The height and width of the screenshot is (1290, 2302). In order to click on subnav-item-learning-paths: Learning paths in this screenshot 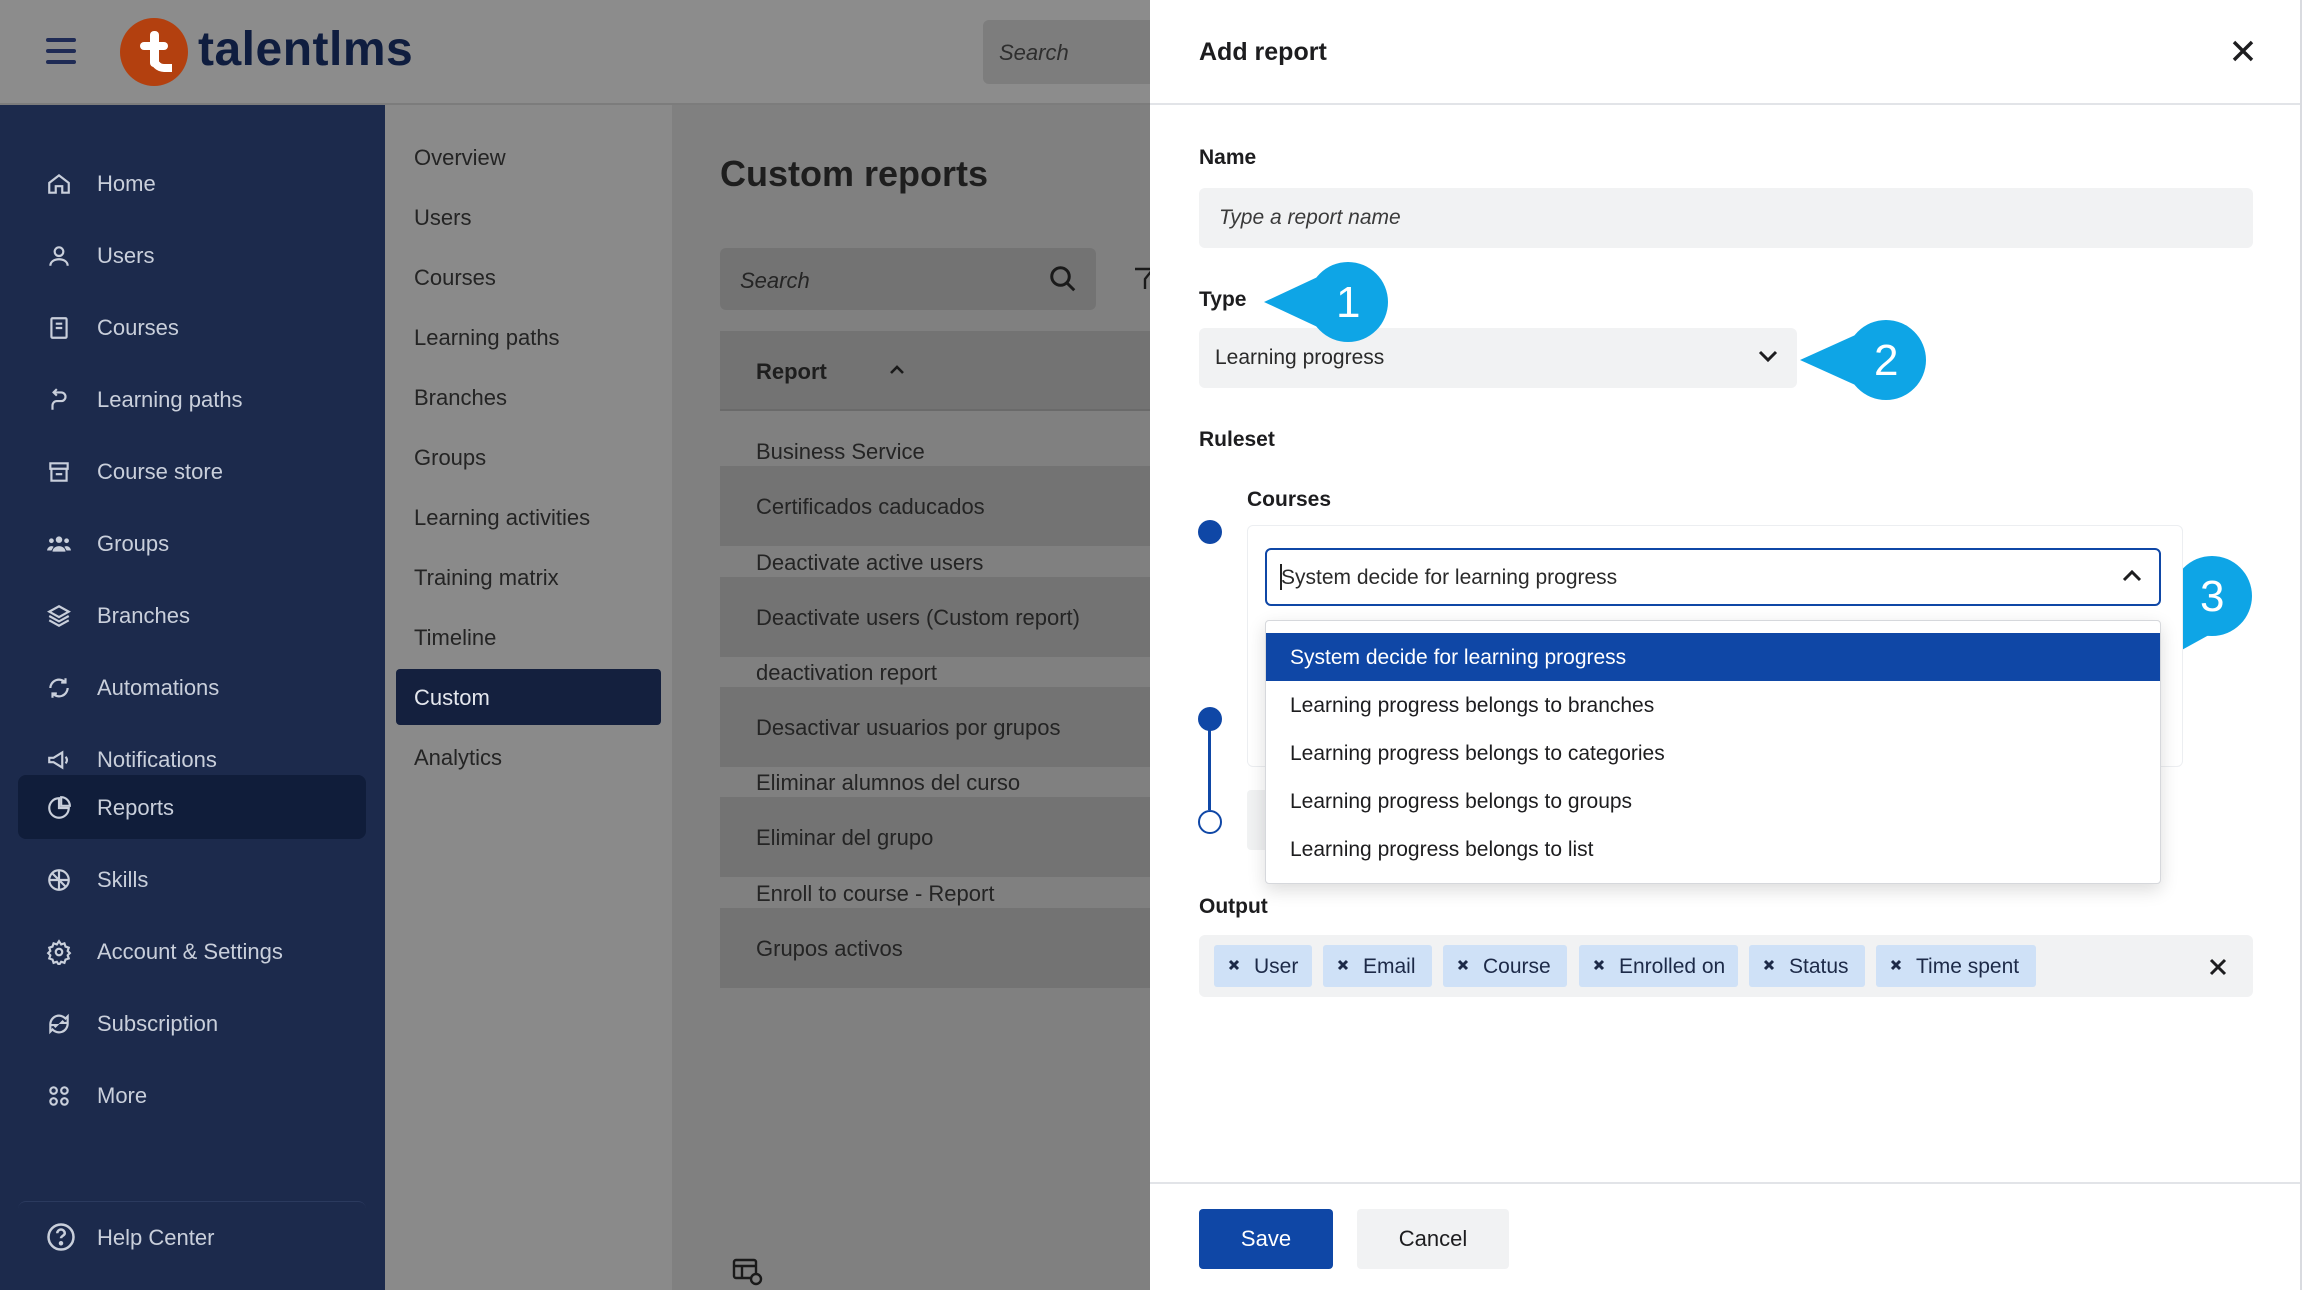, I will do `click(528, 337)`.